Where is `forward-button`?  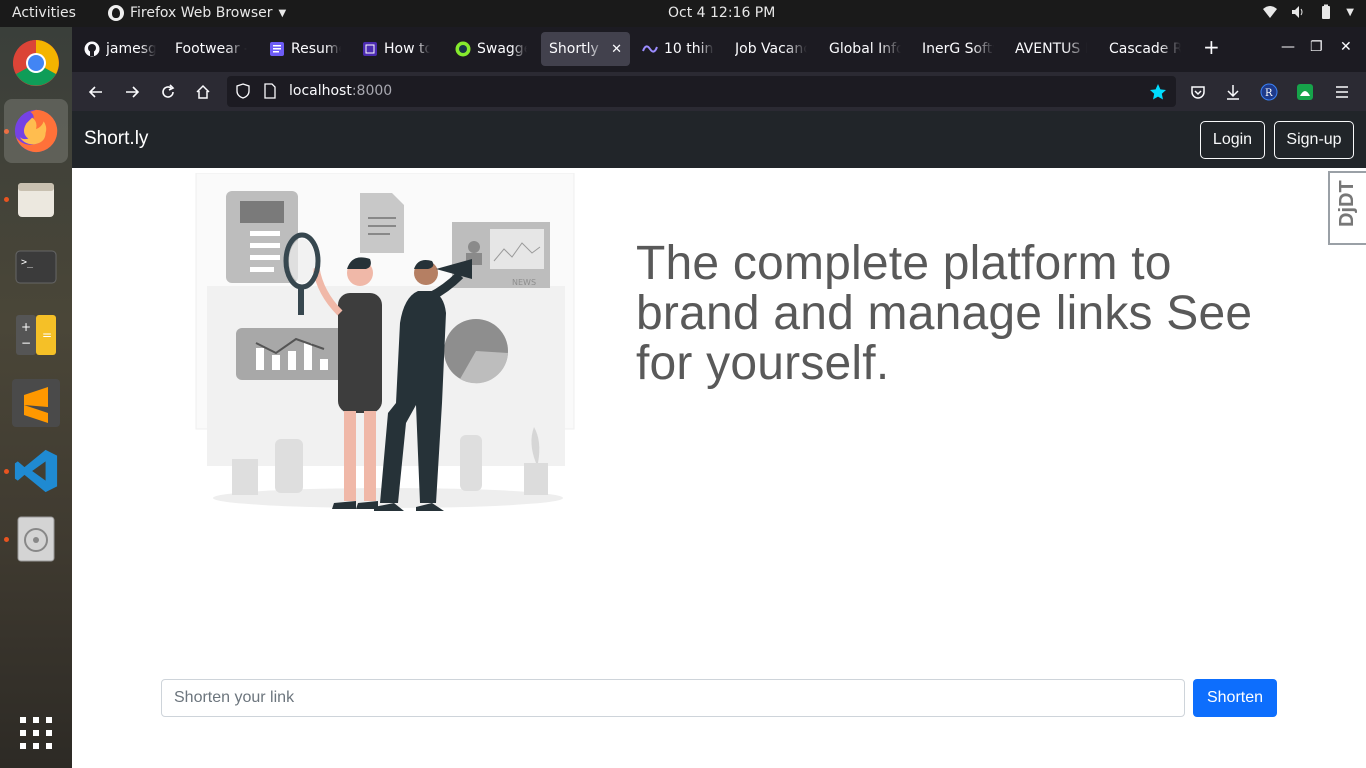 forward-button is located at coordinates (132, 92).